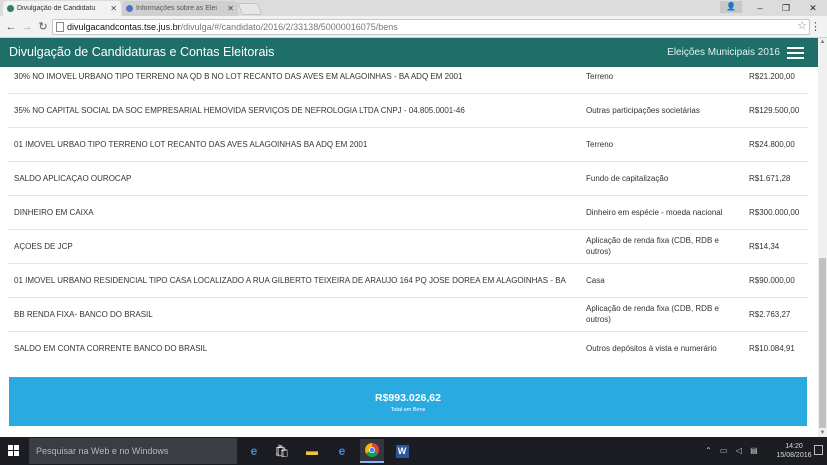 Image resolution: width=827 pixels, height=465 pixels. I want to click on system-tray-icons: ⌃ ▭ ◁ ▤, so click(733, 450).